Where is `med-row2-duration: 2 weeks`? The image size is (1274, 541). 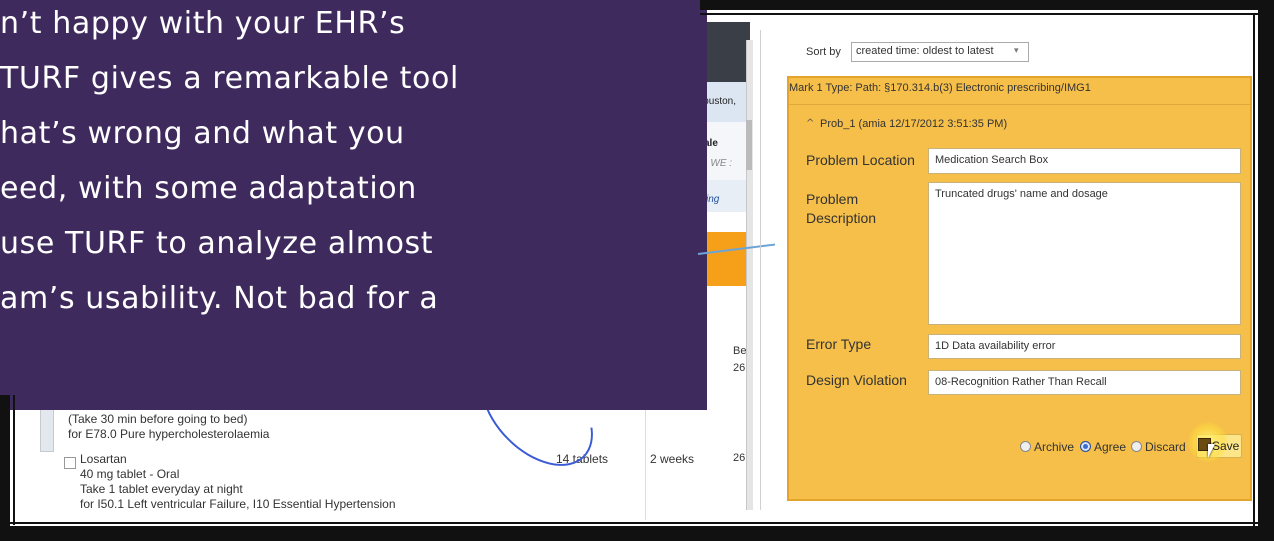 med-row2-duration: 2 weeks is located at coordinates (672, 459).